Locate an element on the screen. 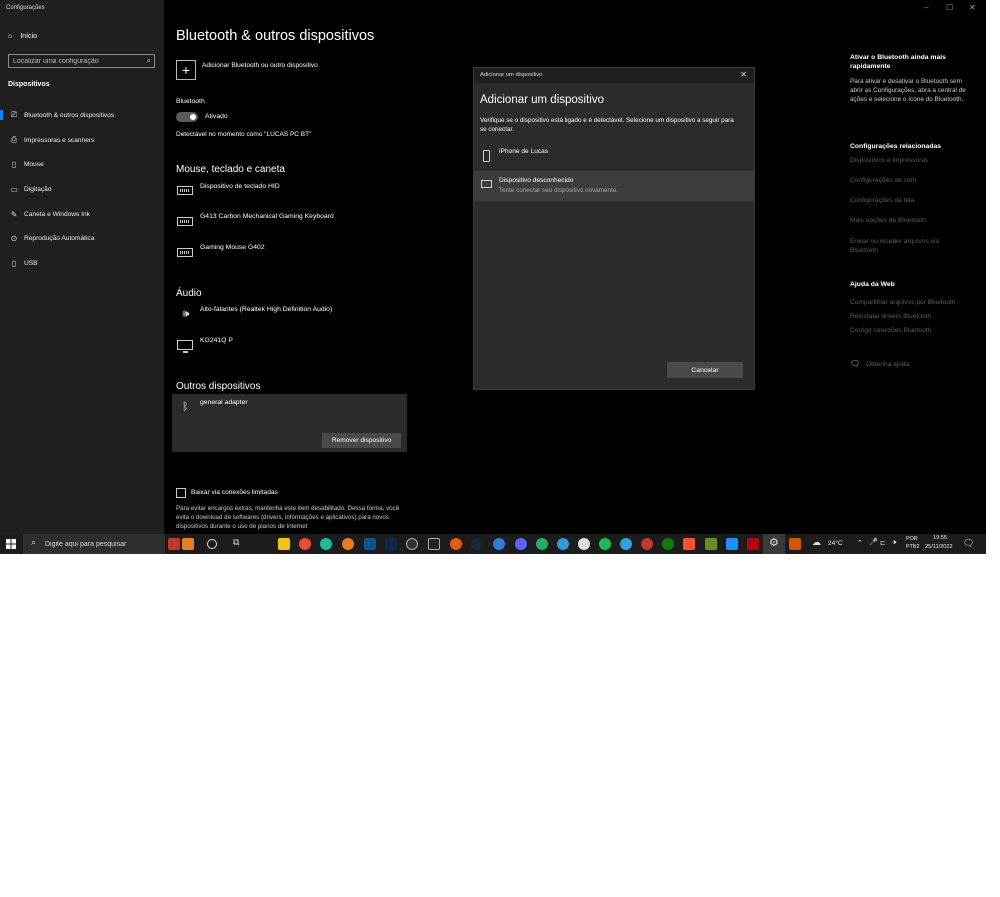 The height and width of the screenshot is (897, 1000). weather-temp: 24°C is located at coordinates (835, 543).